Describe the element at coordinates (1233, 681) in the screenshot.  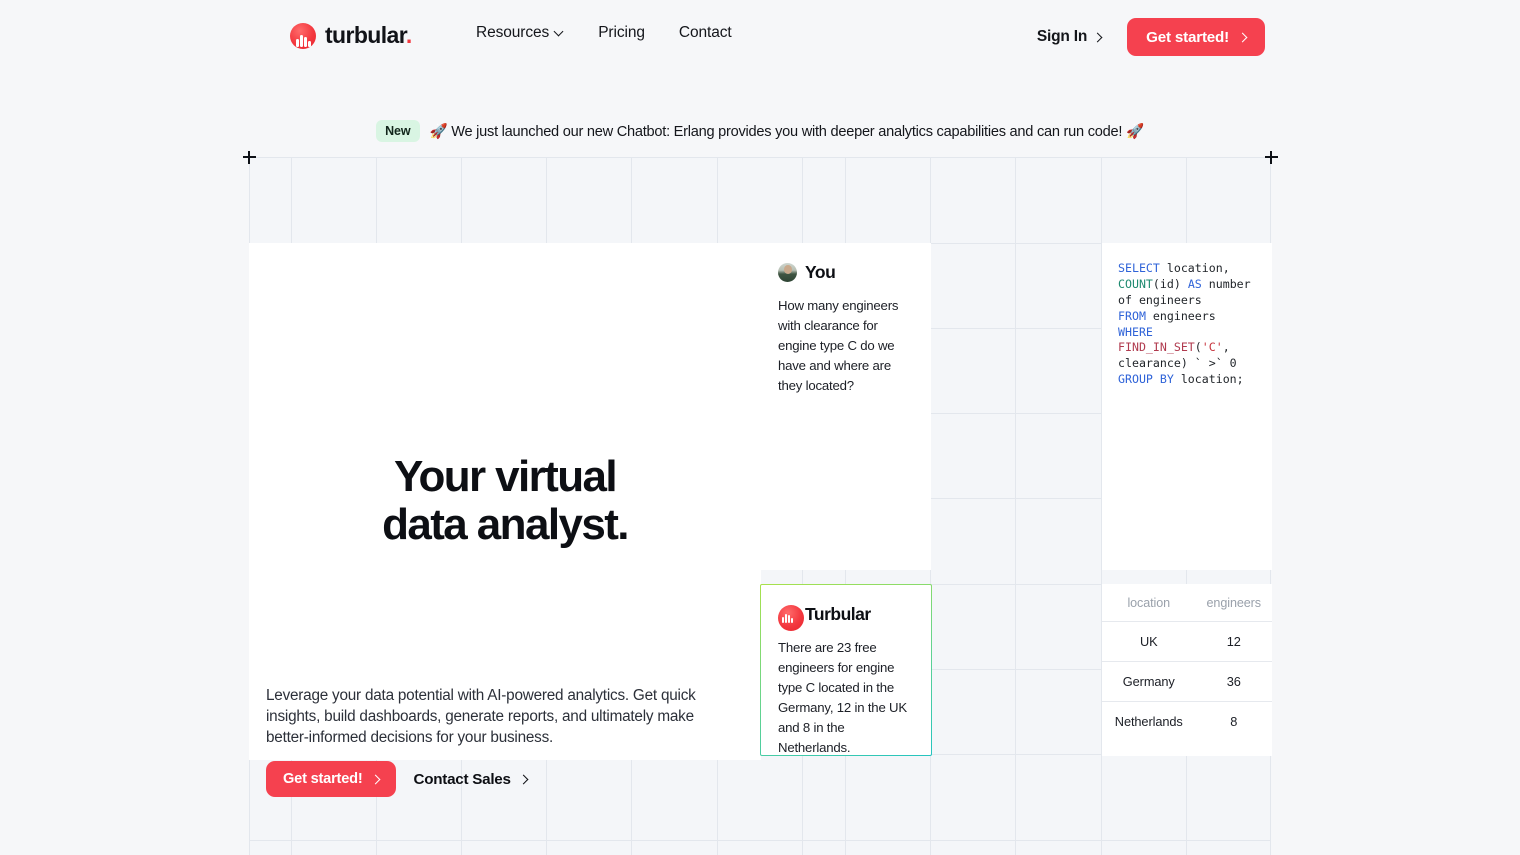
I see `cell-engineers: 36` at that location.